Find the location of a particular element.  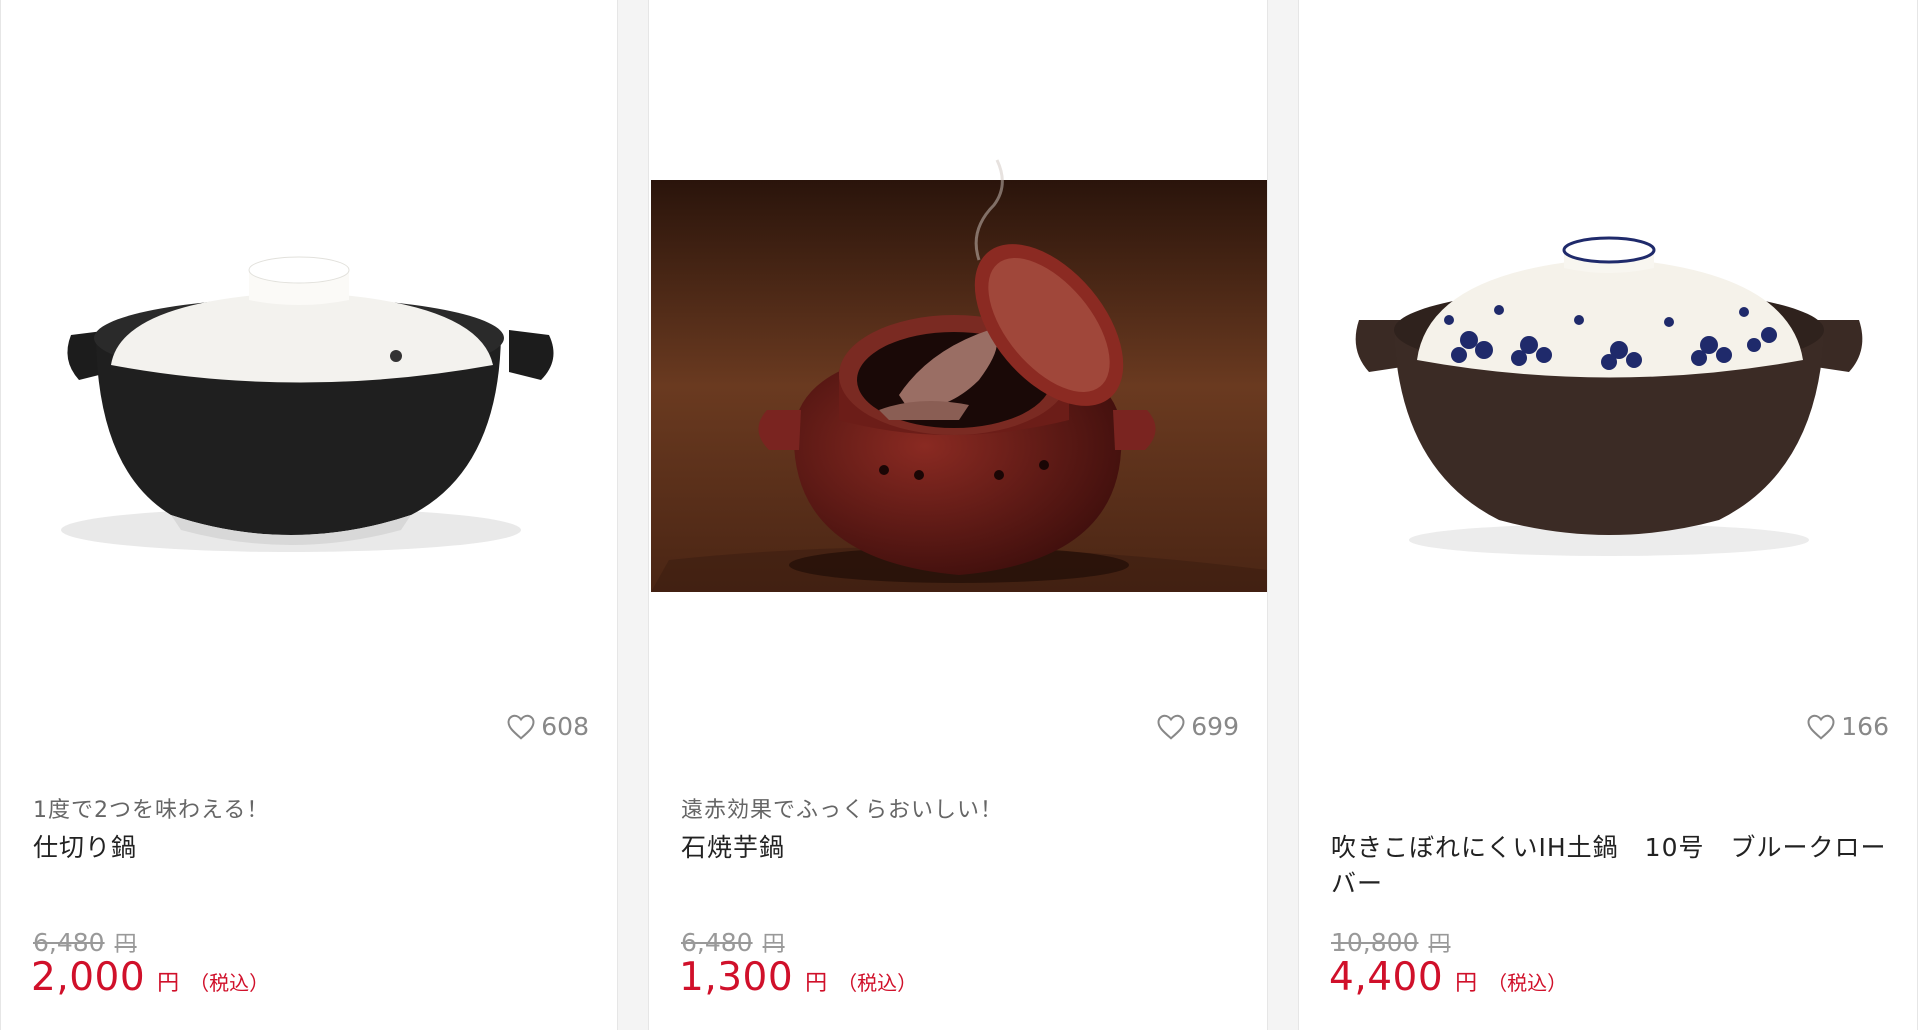

like-count: 699 is located at coordinates (1215, 726).